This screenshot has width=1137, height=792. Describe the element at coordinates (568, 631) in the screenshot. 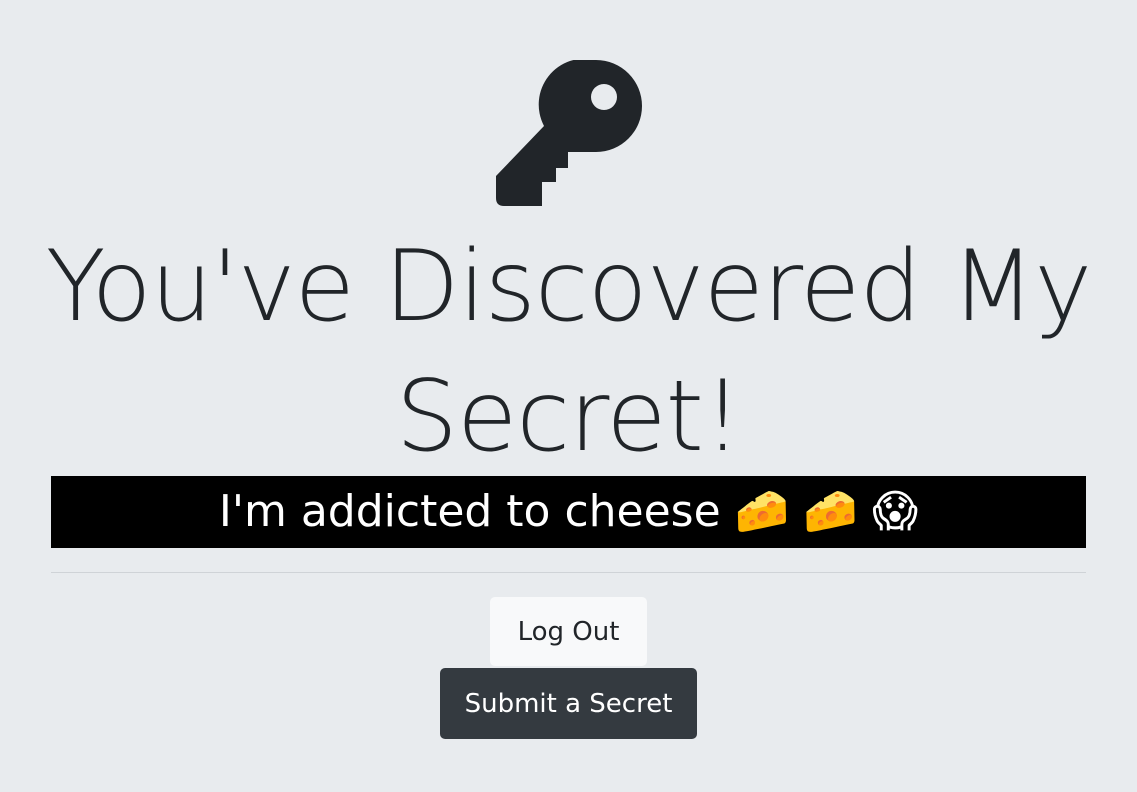

I see `logout-button: Log Out` at that location.